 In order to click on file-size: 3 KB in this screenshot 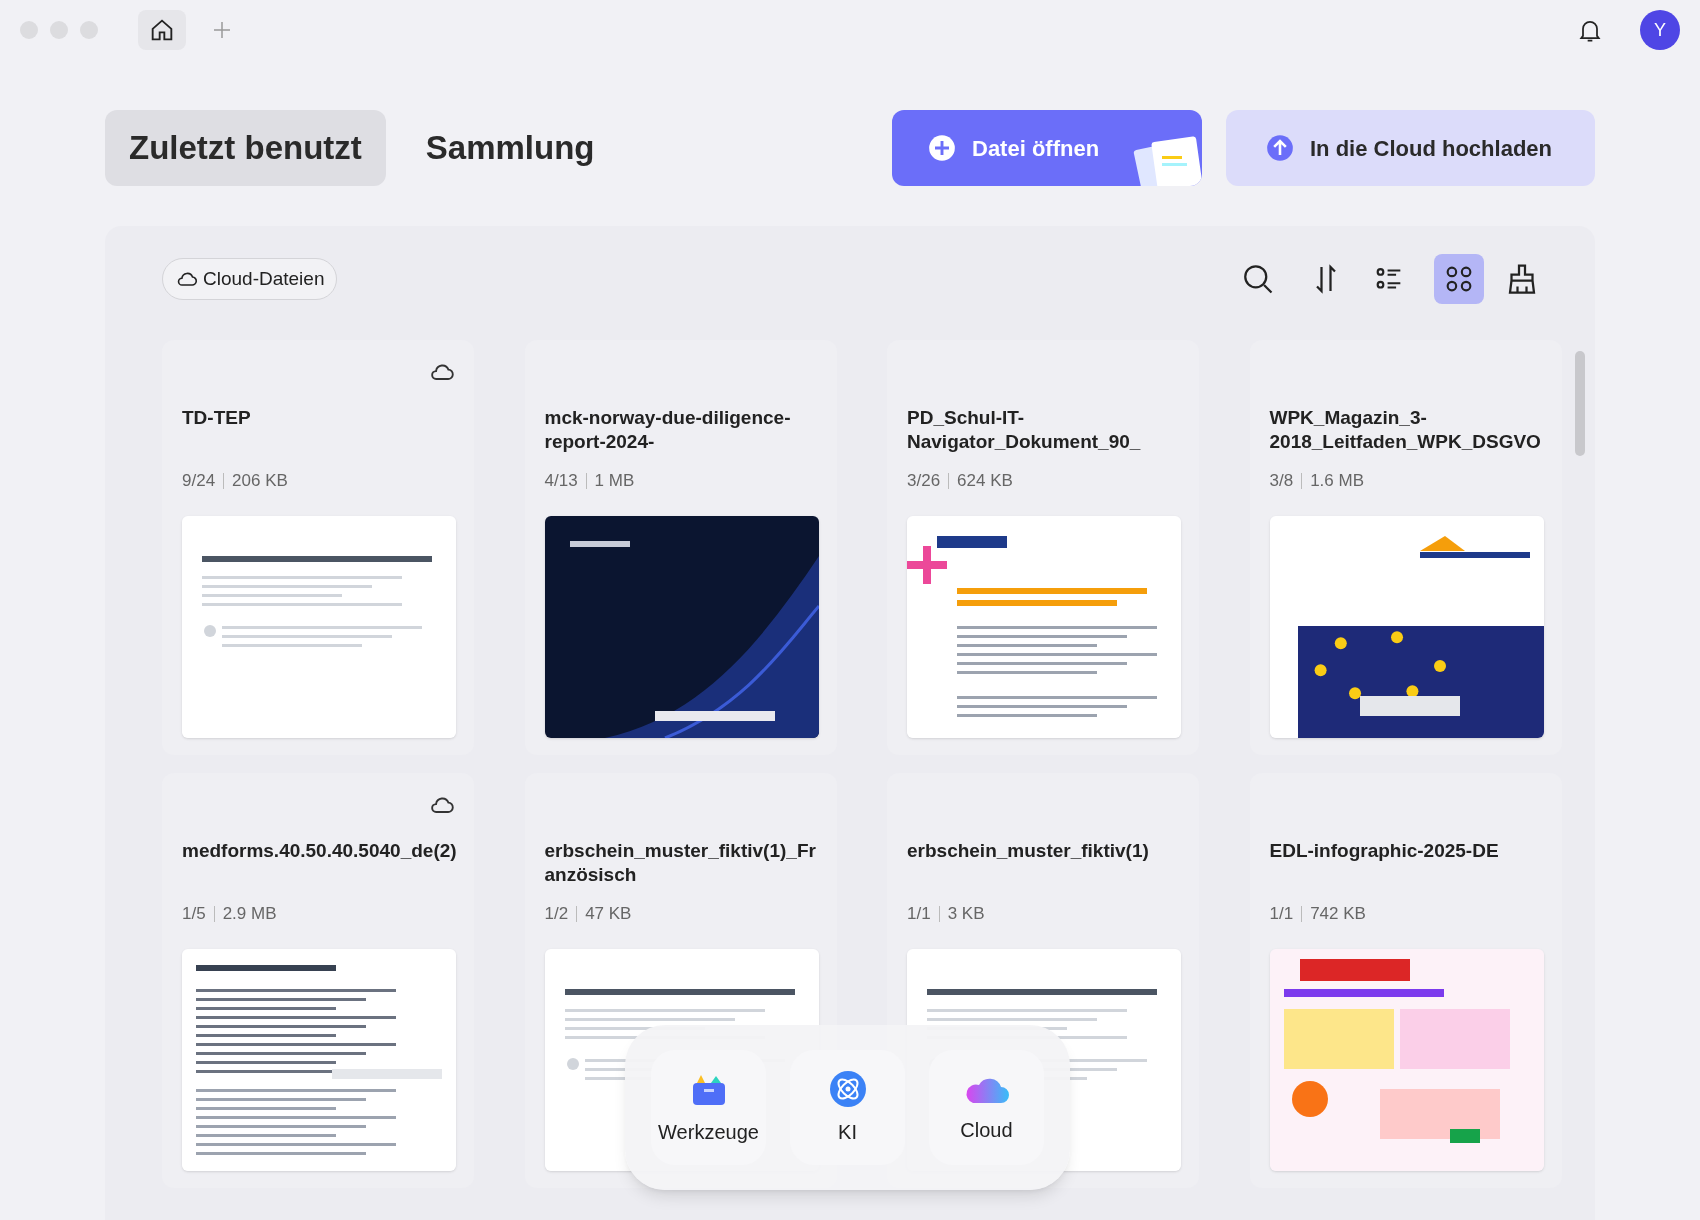, I will do `click(966, 914)`.